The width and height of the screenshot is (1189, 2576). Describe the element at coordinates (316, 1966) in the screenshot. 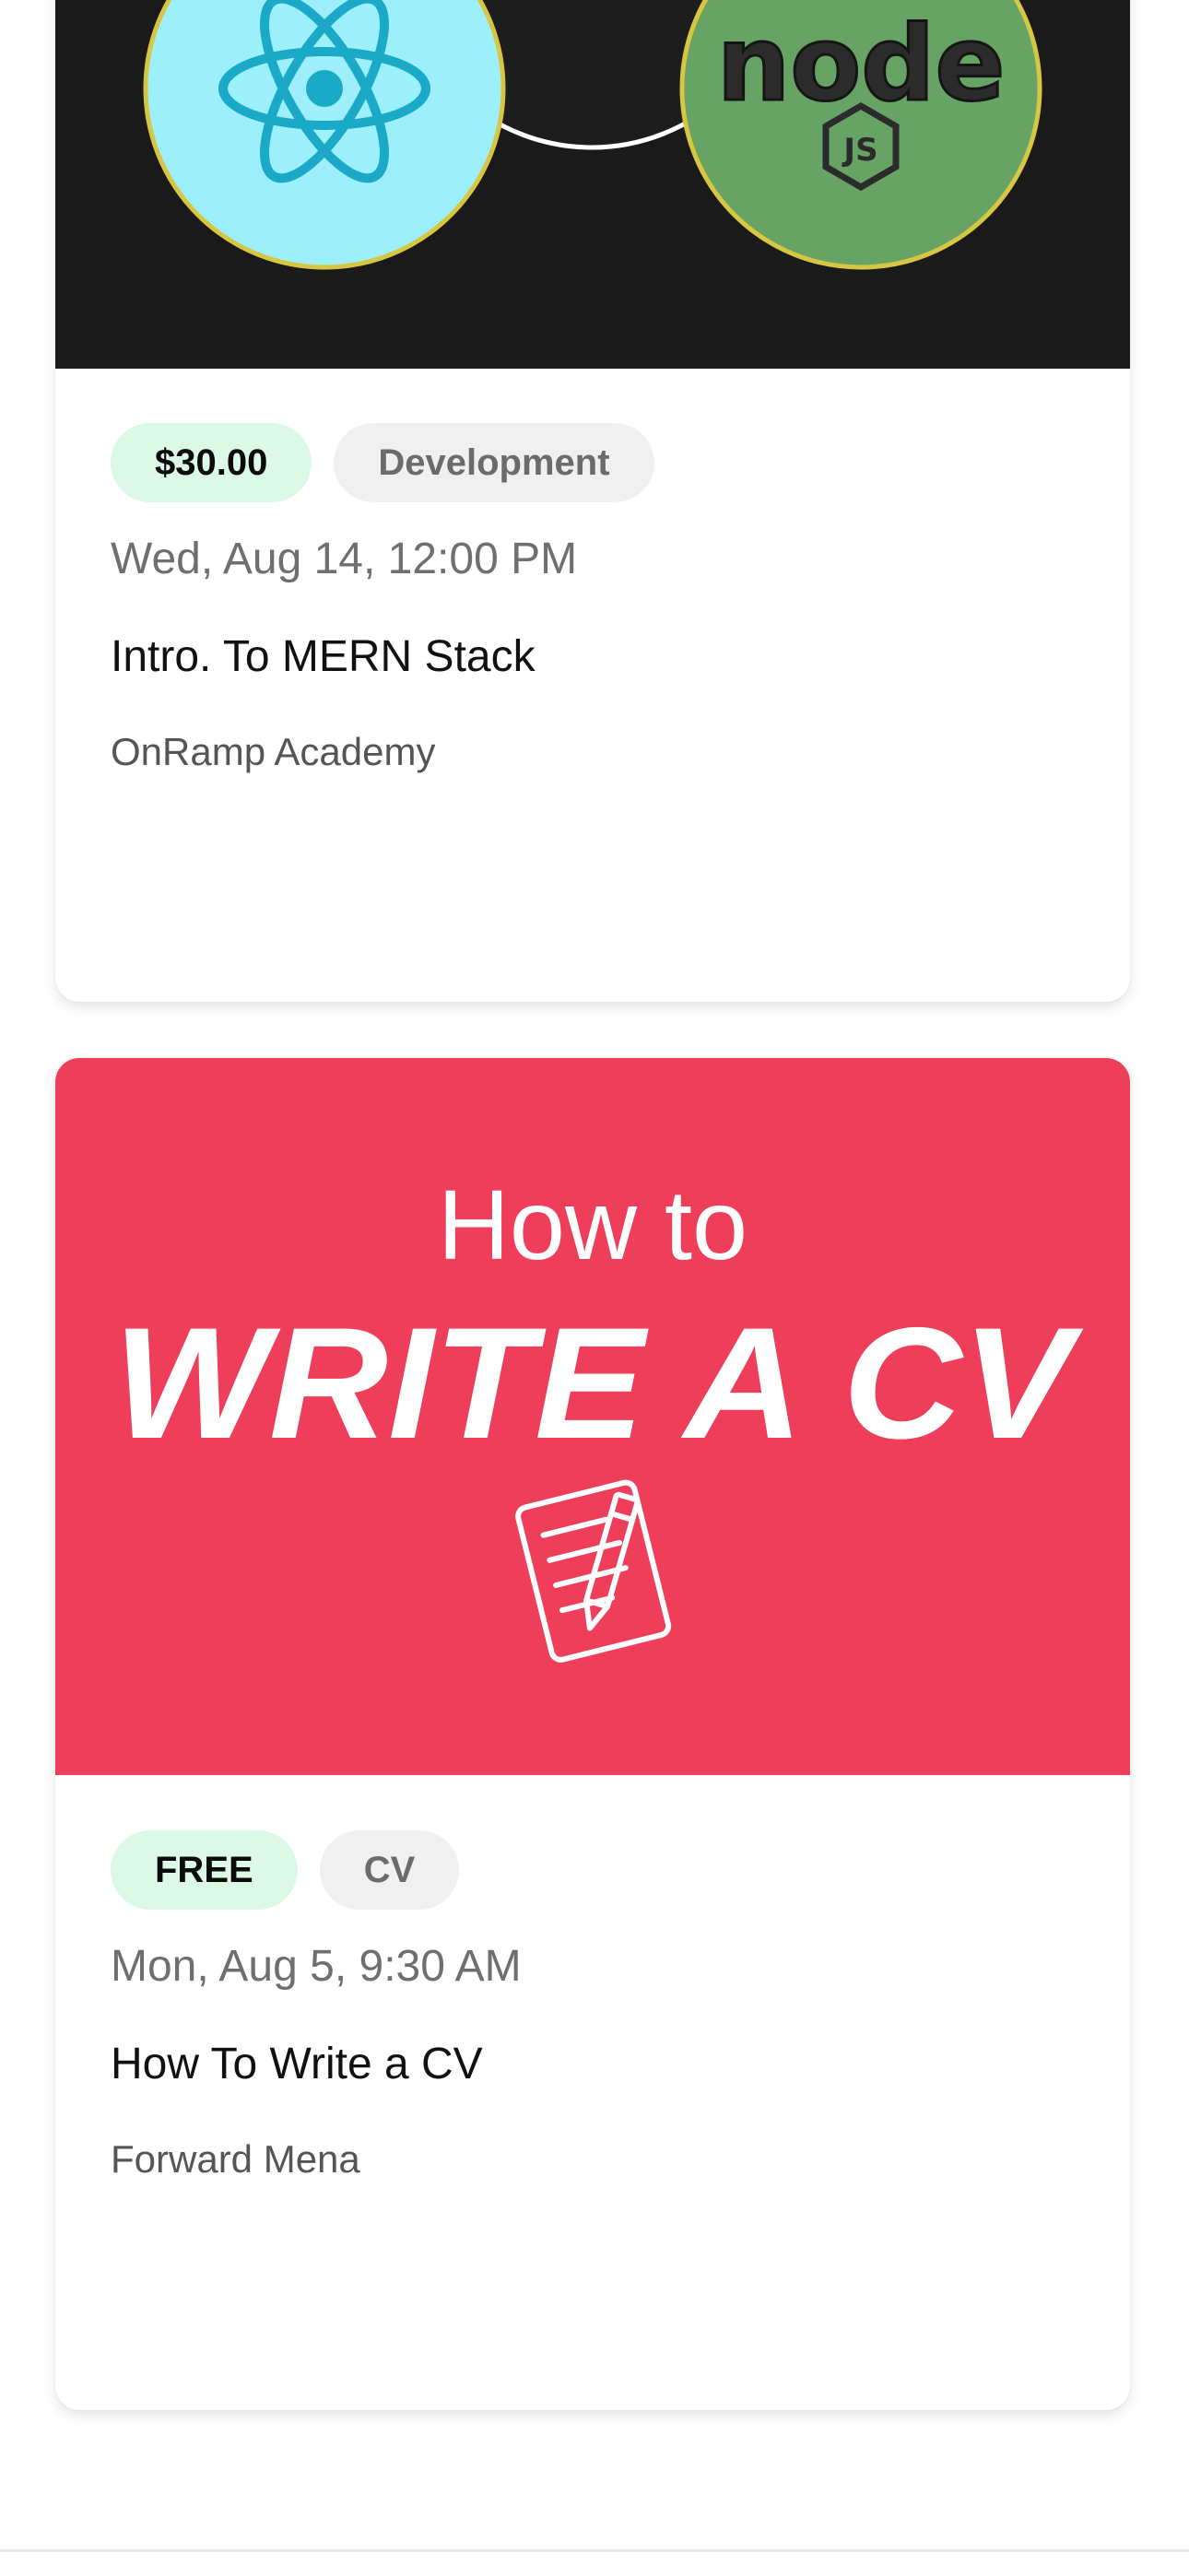

I see `event-date: Mon, Aug 5, 9:30 AM` at that location.